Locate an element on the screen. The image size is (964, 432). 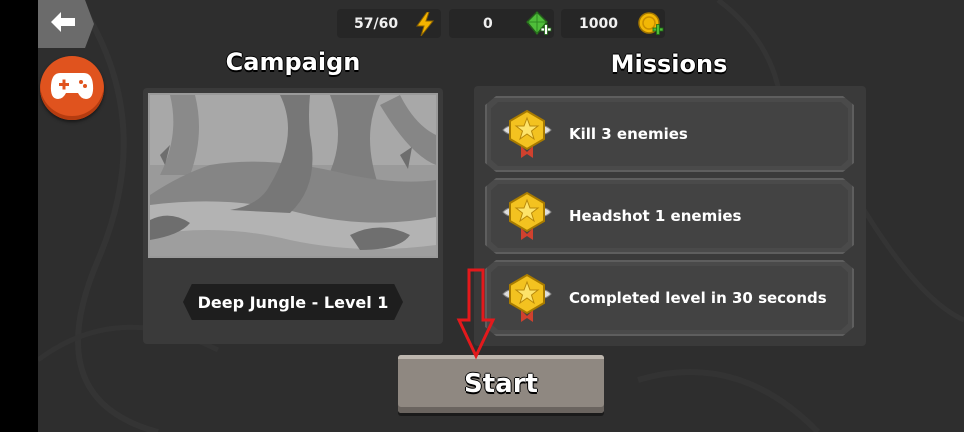
campaign-title: Campaign is located at coordinates (293, 62).